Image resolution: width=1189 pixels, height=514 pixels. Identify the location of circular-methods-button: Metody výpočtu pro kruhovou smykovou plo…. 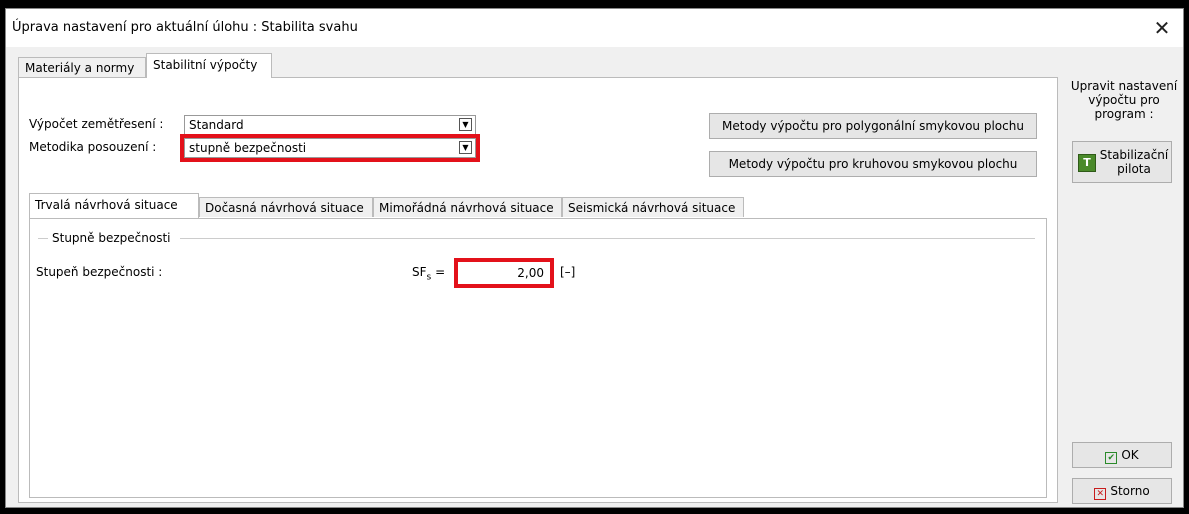
(873, 164).